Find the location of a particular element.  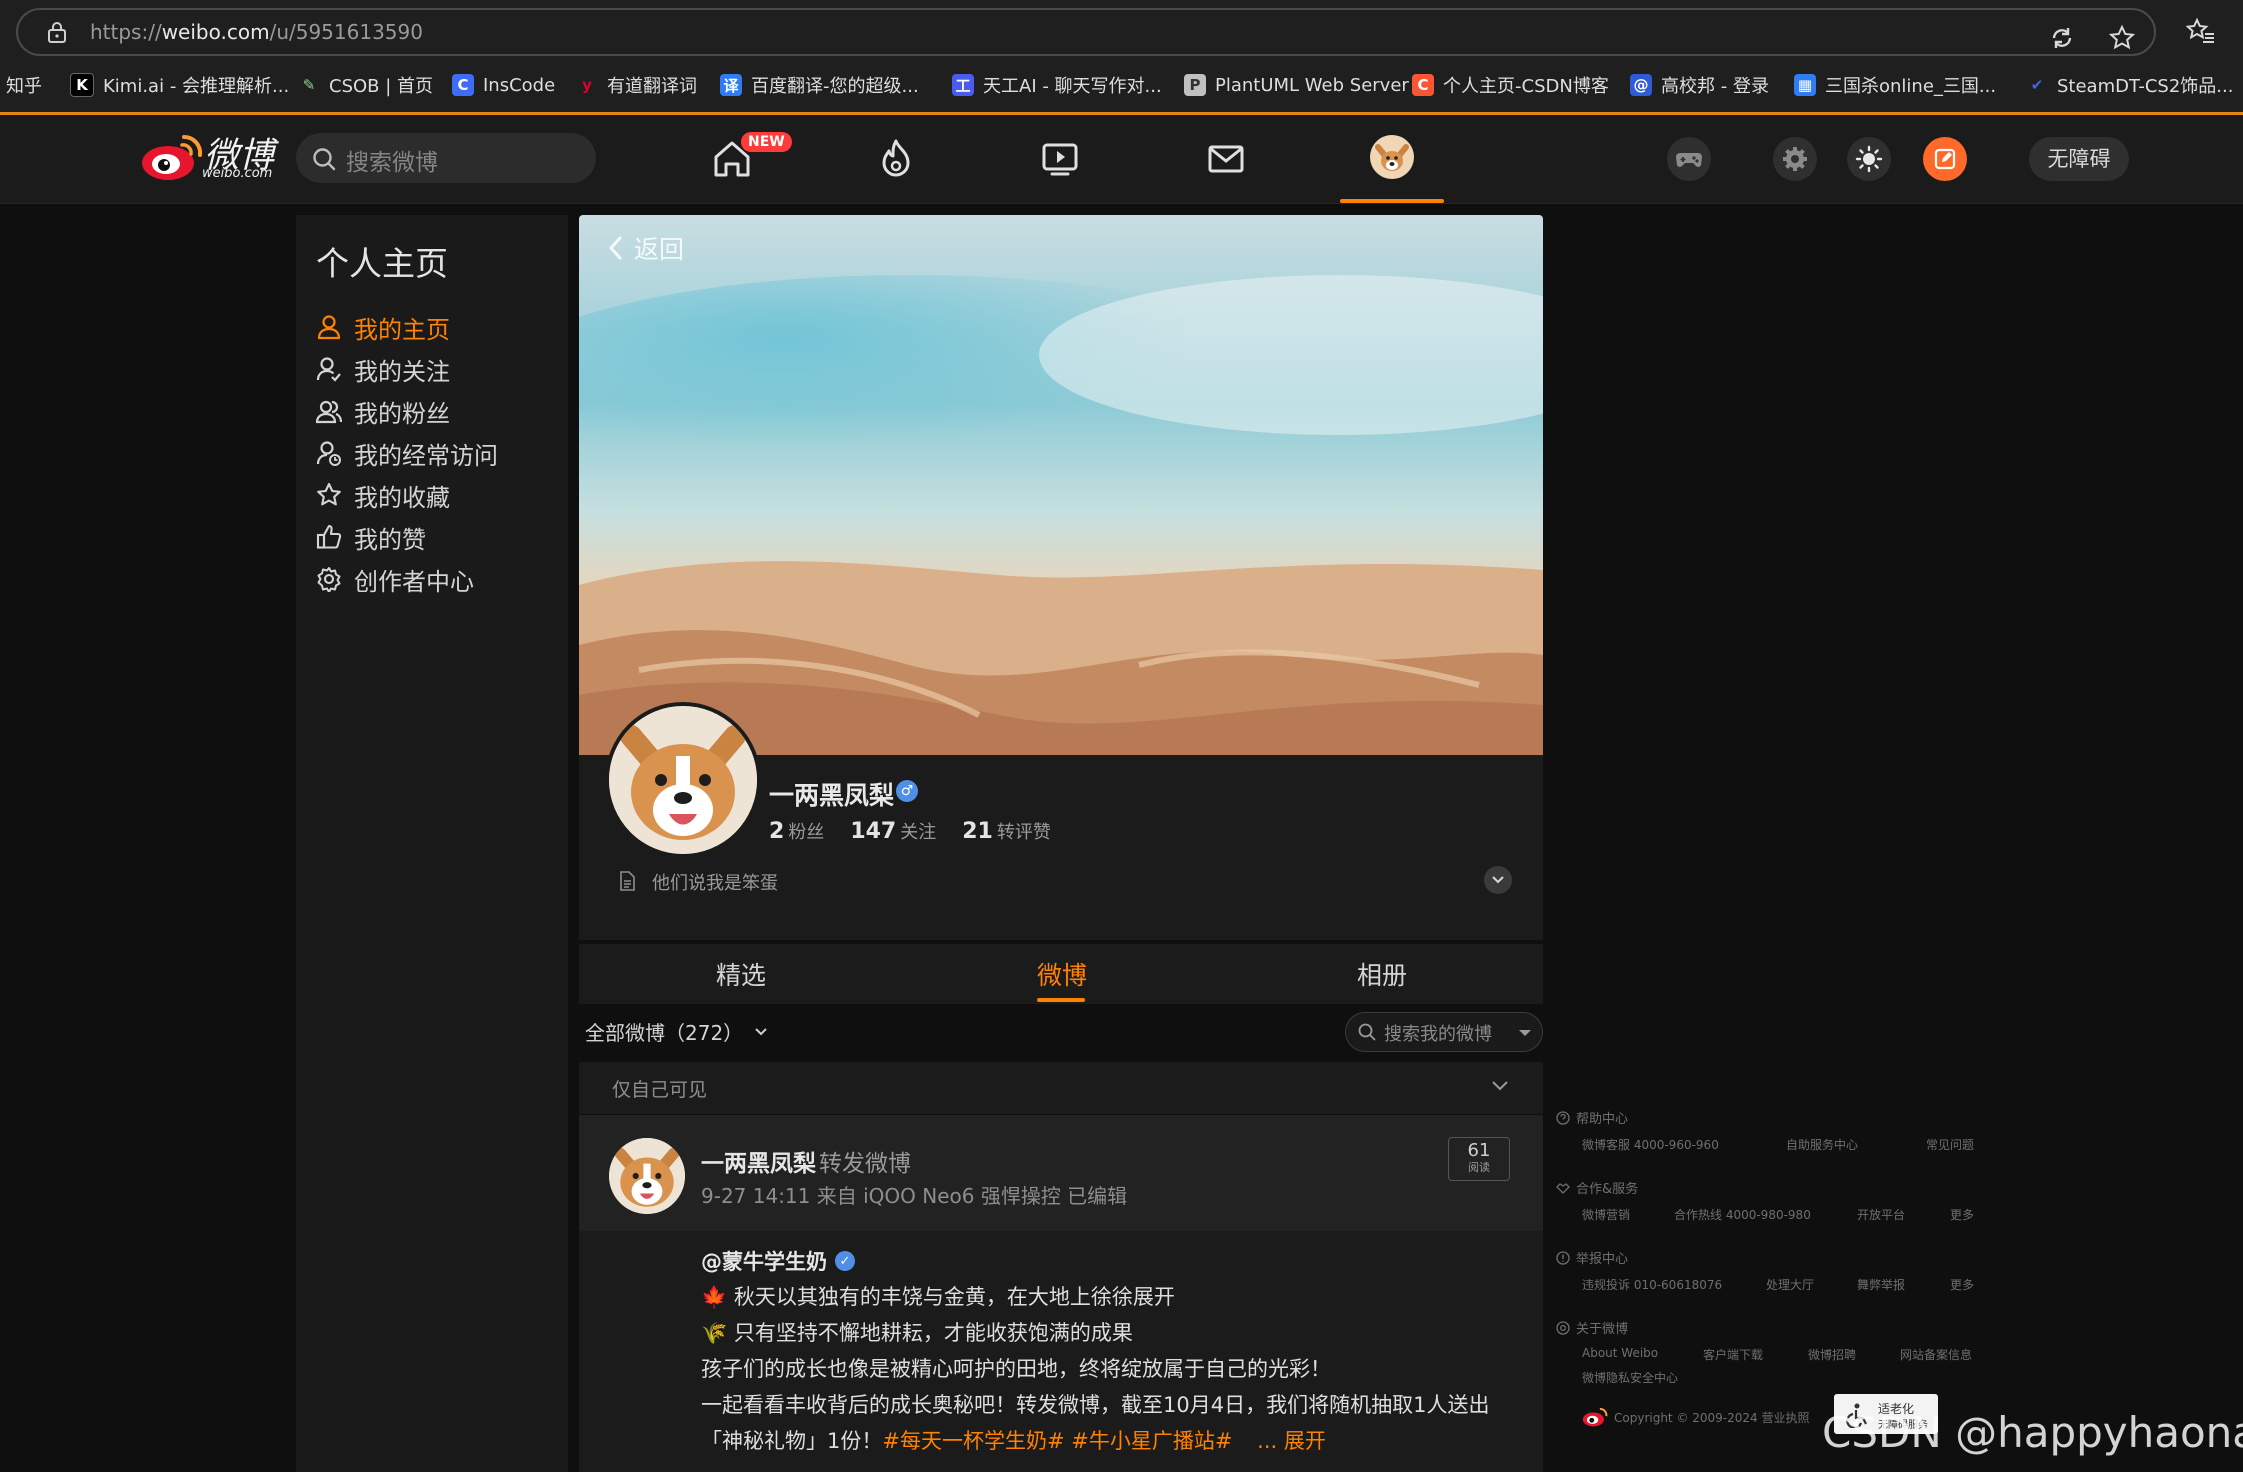

favorite-star-icon is located at coordinates (2122, 38).